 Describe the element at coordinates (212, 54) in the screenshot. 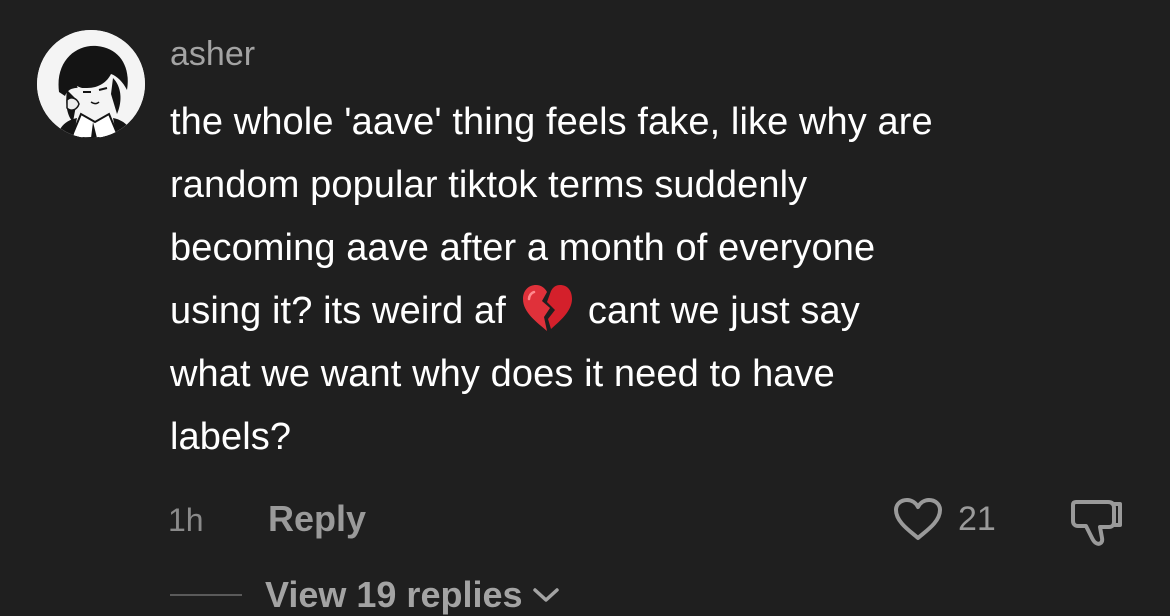

I see `username: asher` at that location.